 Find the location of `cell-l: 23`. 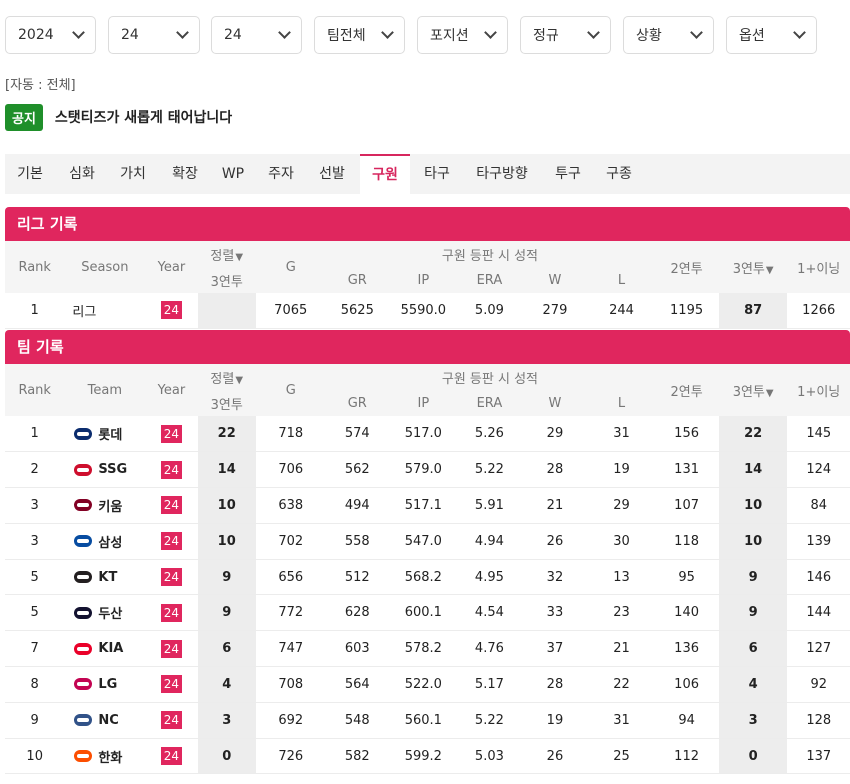

cell-l: 23 is located at coordinates (621, 613).